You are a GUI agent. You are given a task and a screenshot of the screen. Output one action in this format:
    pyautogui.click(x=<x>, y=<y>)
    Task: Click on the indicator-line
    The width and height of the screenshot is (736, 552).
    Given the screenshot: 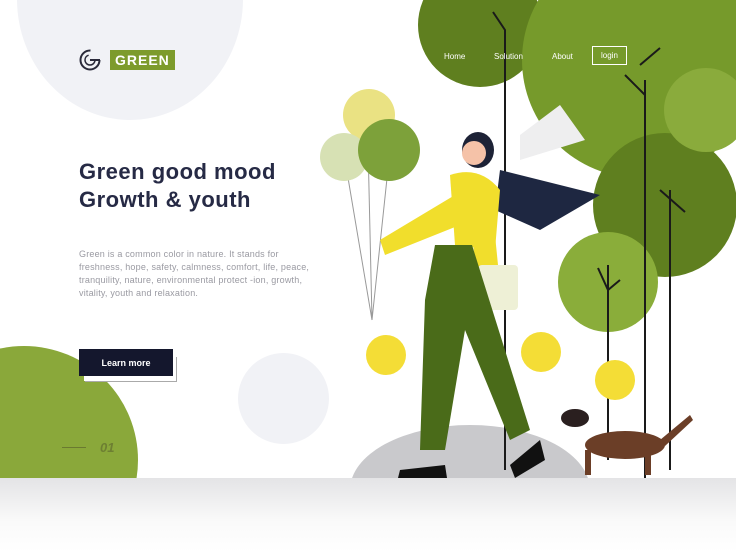 What is the action you would take?
    pyautogui.click(x=74, y=447)
    